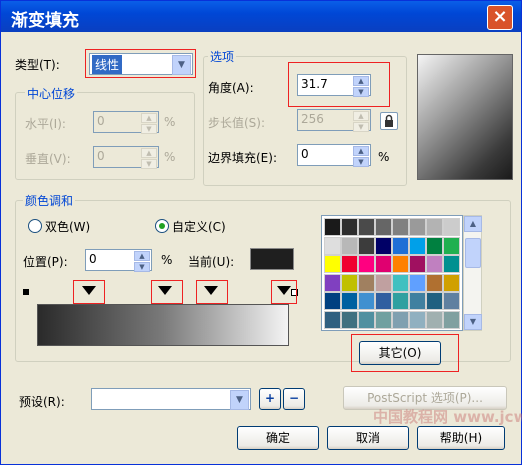 The image size is (522, 465). I want to click on steps-value: 256, so click(312, 119).